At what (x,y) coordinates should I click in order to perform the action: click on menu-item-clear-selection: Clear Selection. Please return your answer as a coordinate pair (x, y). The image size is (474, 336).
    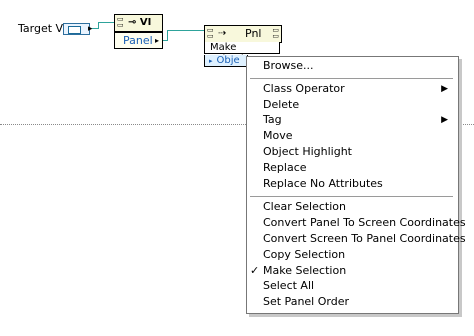
    Looking at the image, I should click on (352, 207).